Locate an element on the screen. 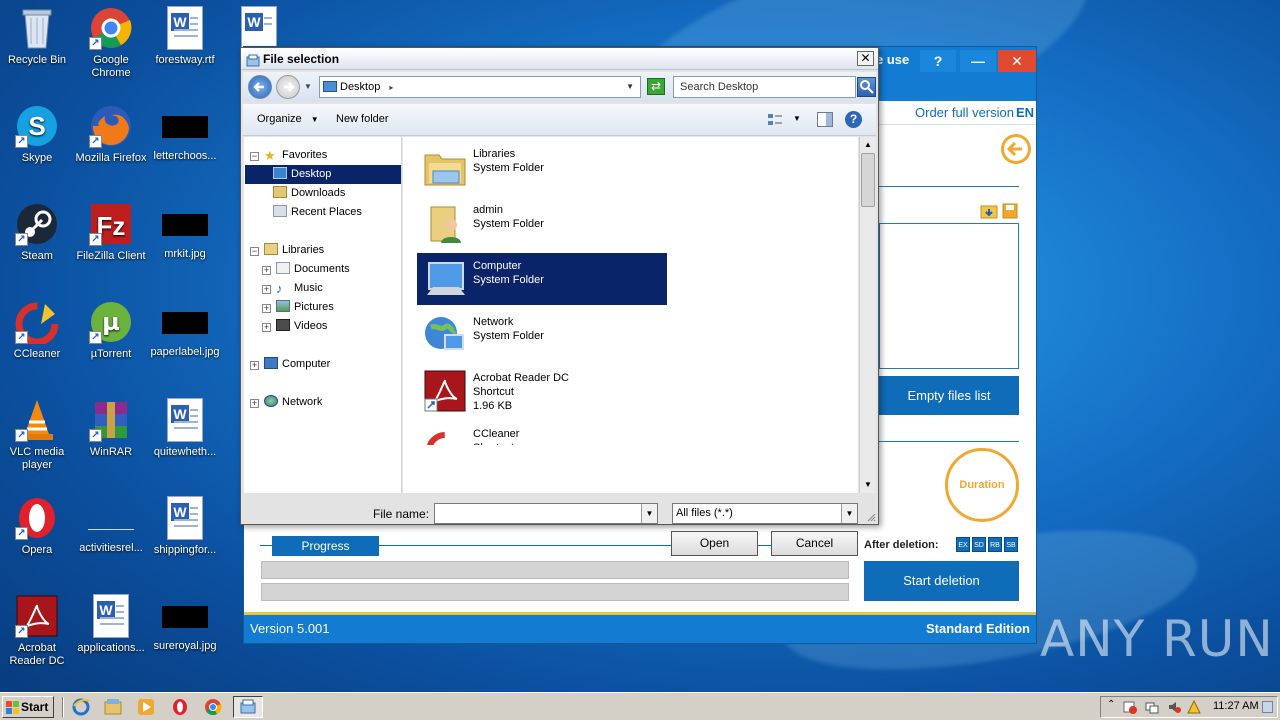  desktop-icon-steam: ↗ Steam is located at coordinates (37, 242).